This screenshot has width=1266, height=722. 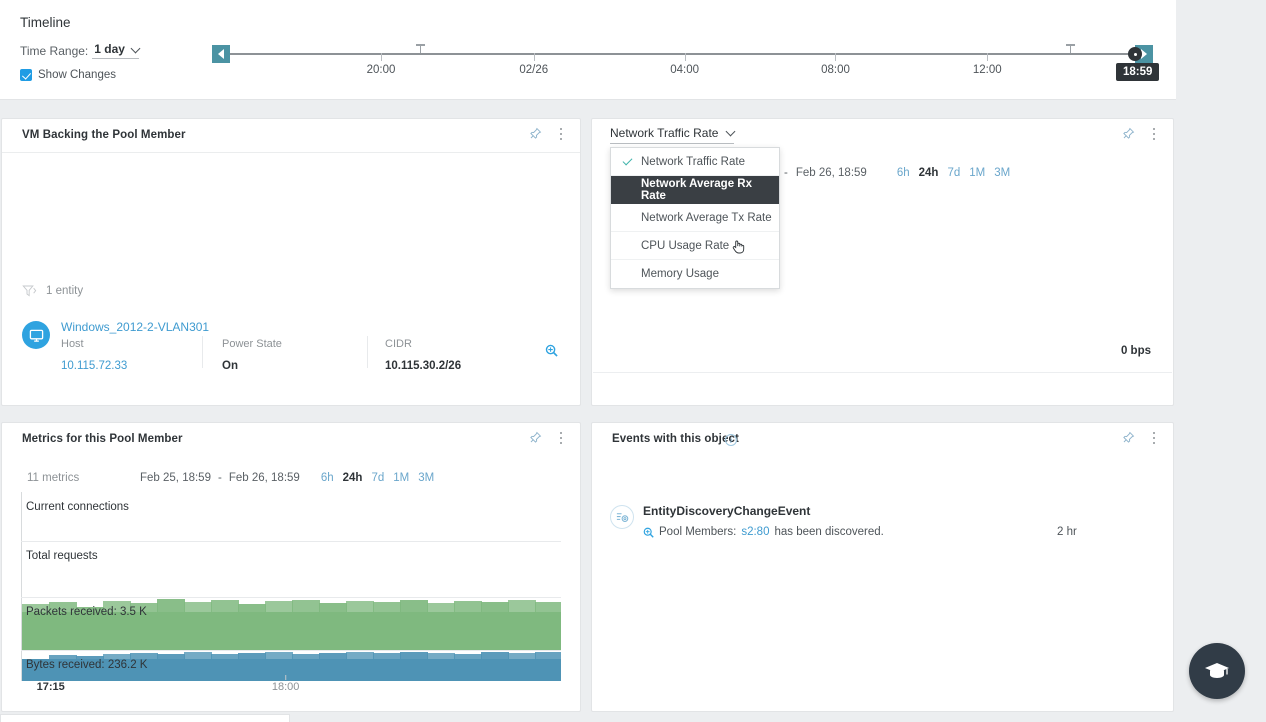 What do you see at coordinates (104, 135) in the screenshot?
I see `vm-card-title: VM Backing the Pool Member` at bounding box center [104, 135].